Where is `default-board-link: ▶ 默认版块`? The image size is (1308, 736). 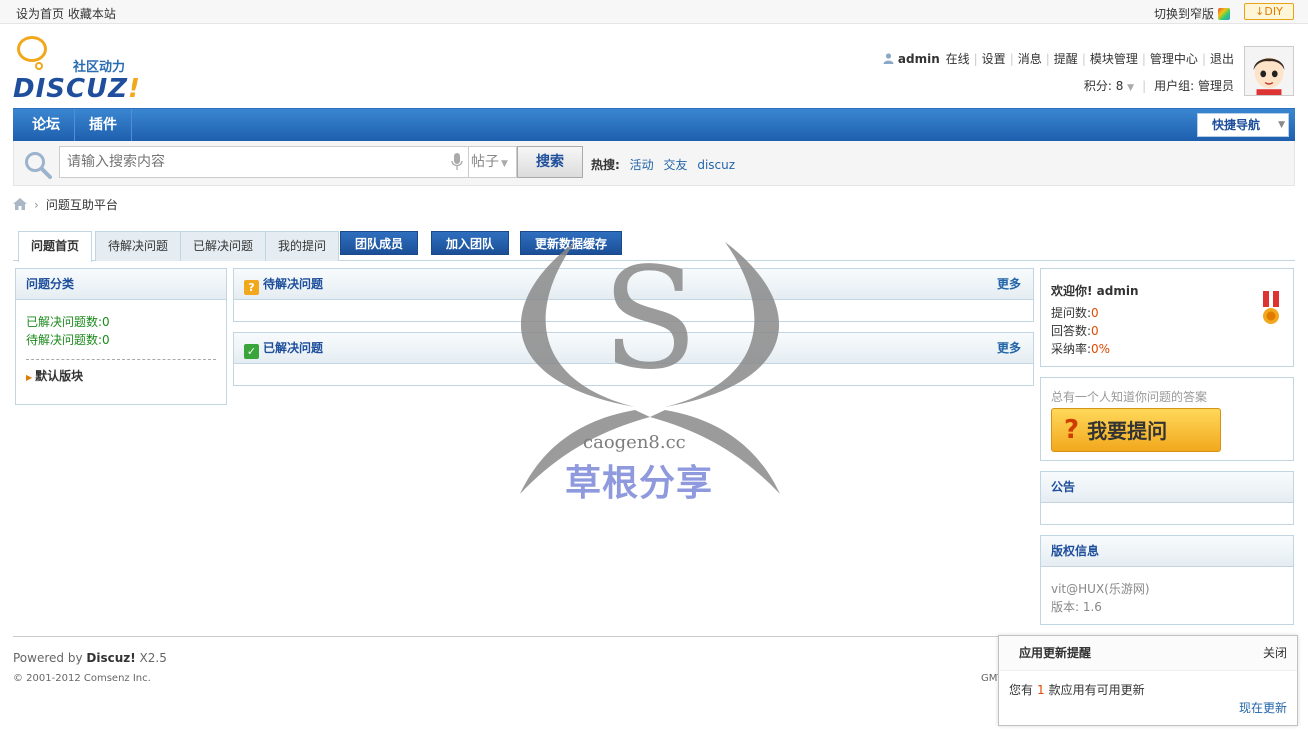
default-board-link: ▶ 默认版块 is located at coordinates (121, 375).